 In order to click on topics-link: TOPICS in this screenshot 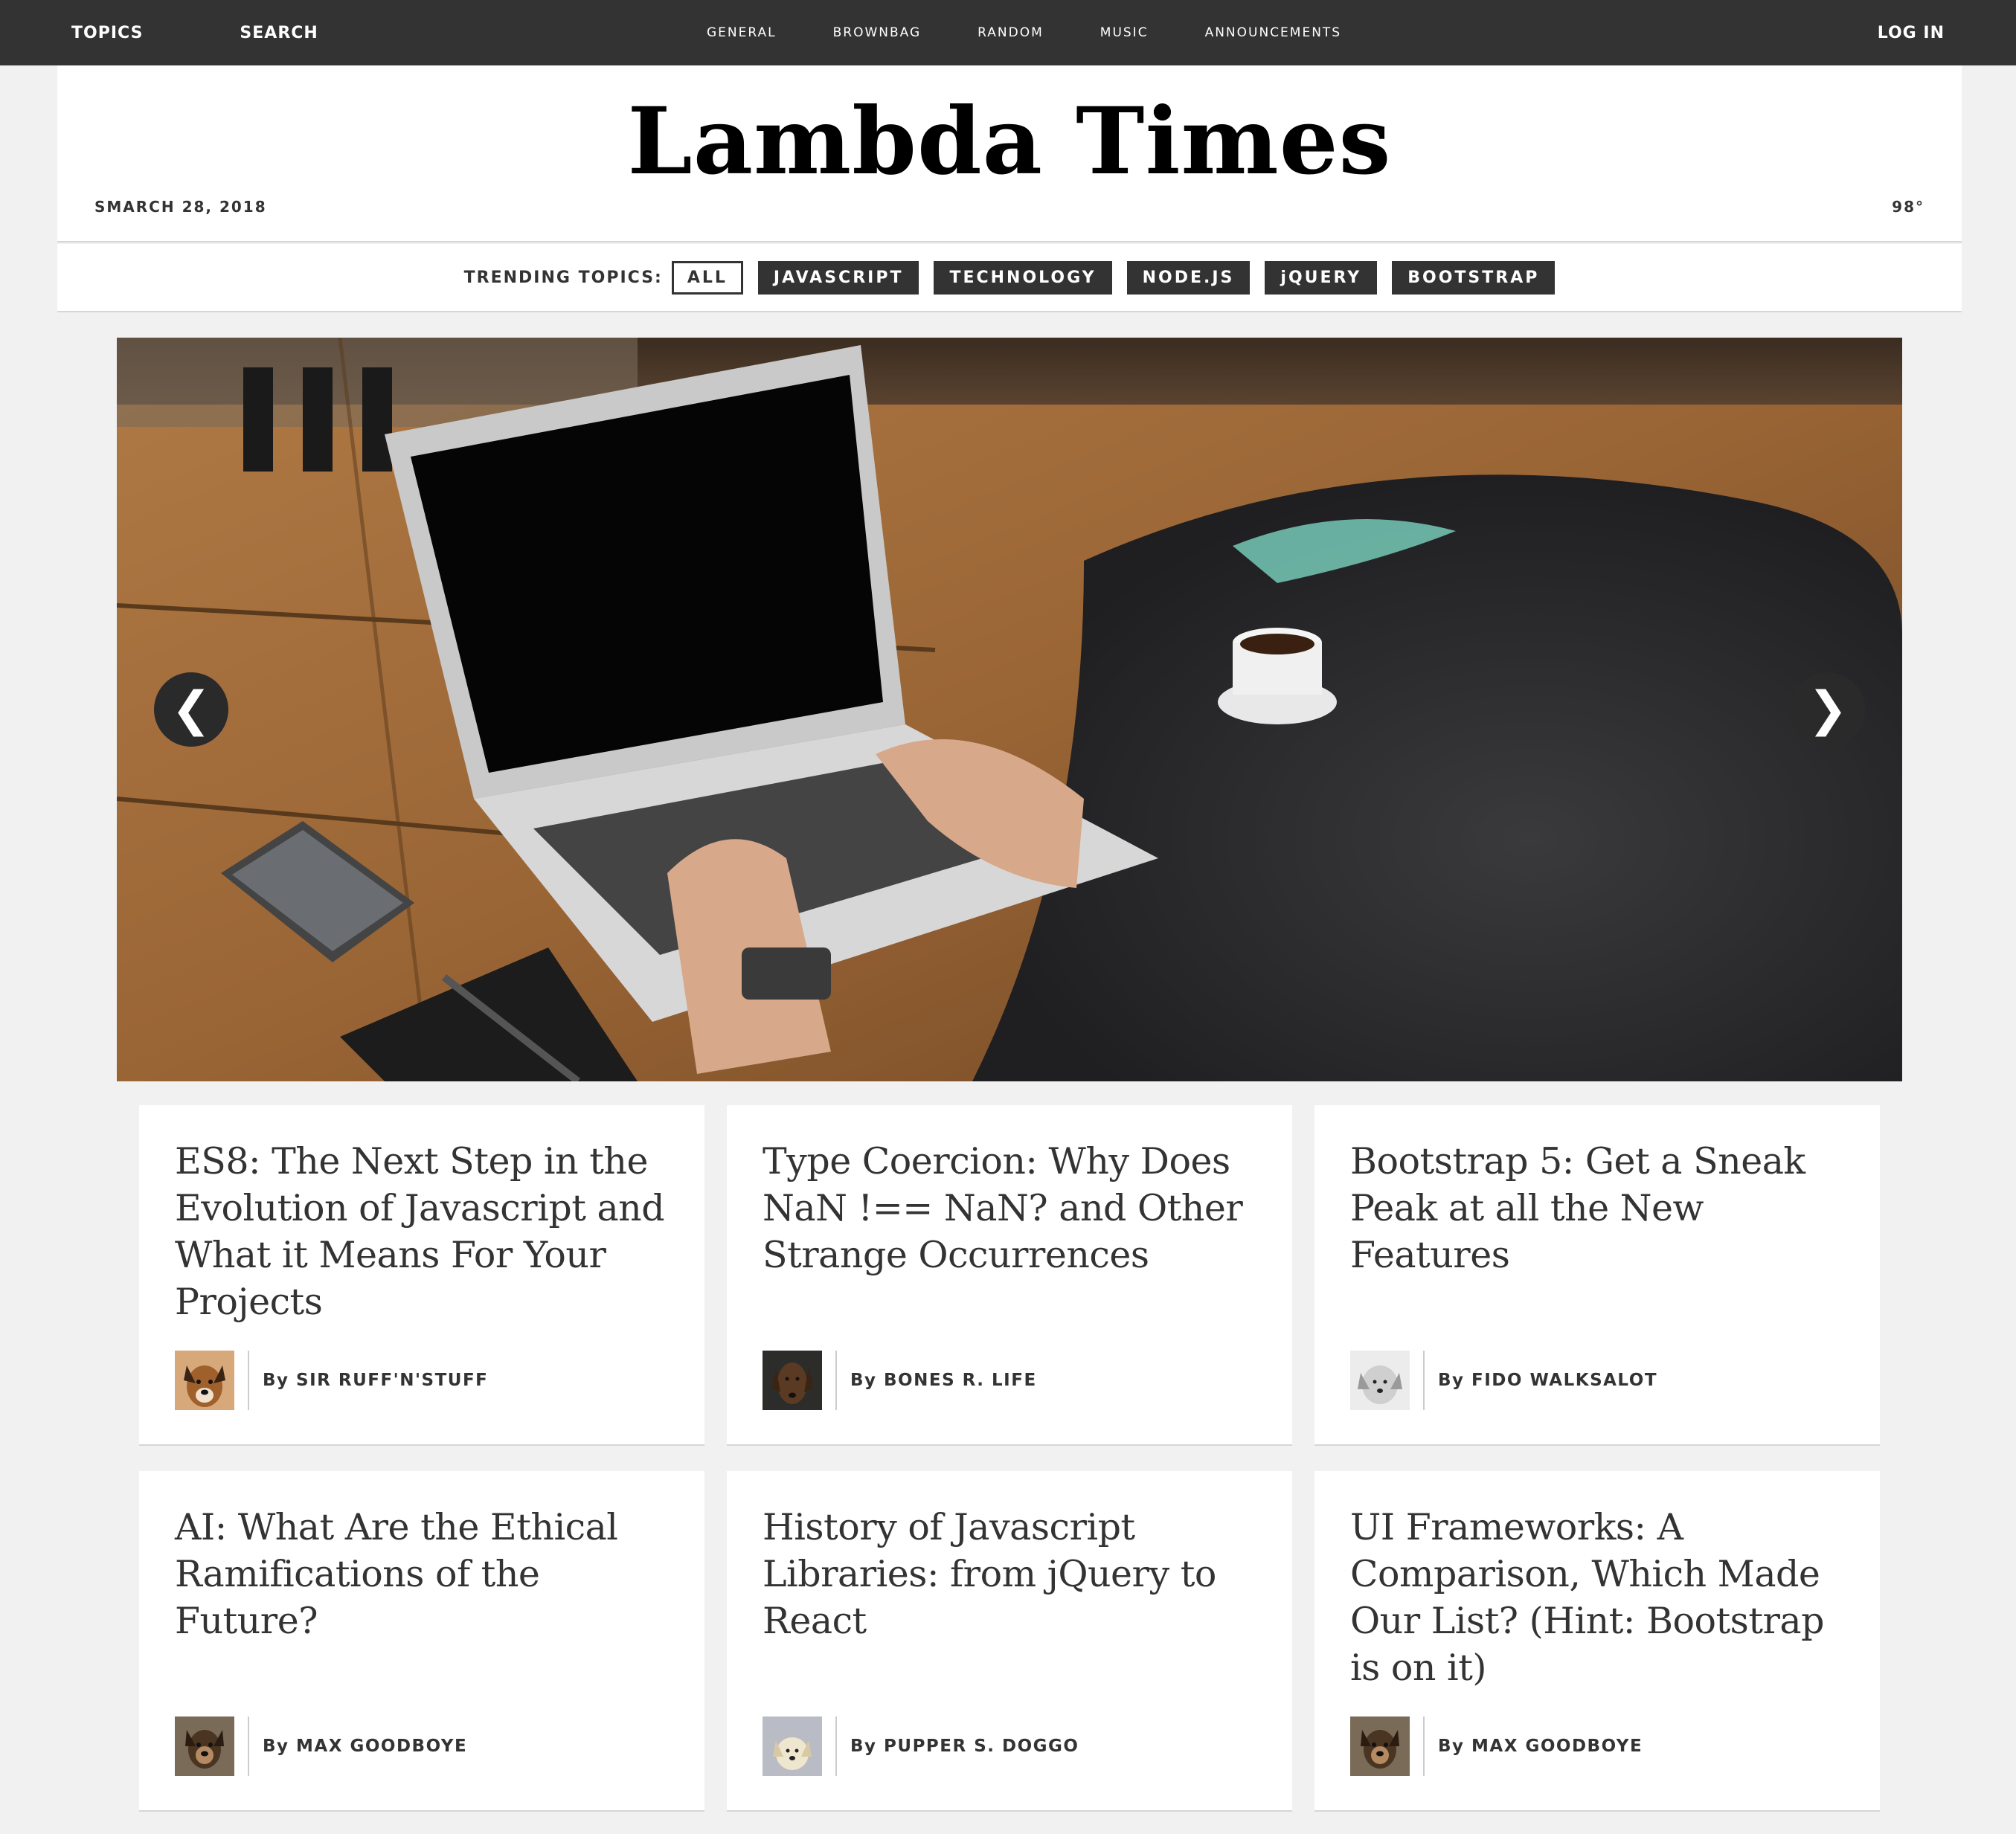, I will do `click(107, 33)`.